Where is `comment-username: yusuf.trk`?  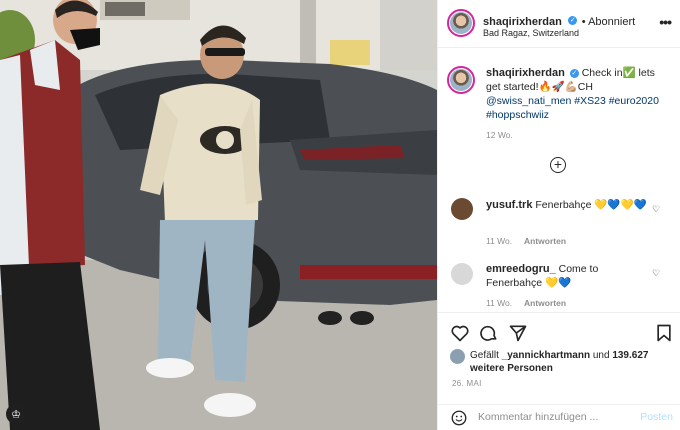
comment-username: yusuf.trk is located at coordinates (509, 205).